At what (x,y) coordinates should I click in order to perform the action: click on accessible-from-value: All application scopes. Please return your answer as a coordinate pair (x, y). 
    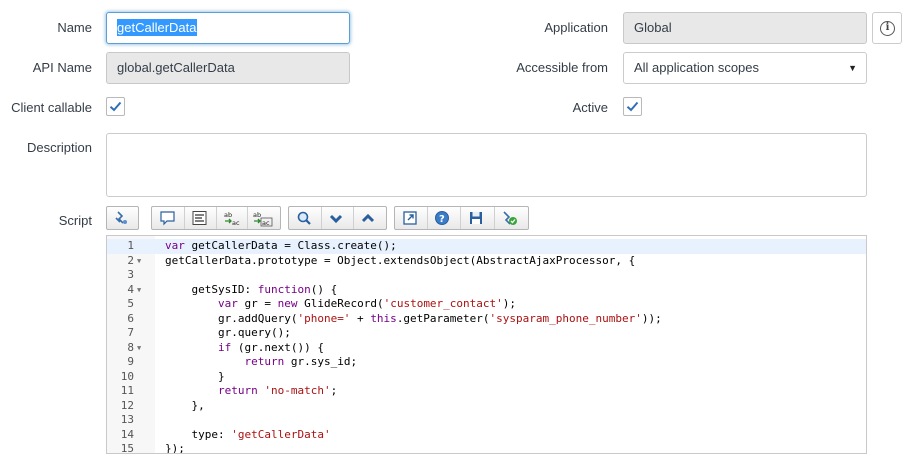
    Looking at the image, I should click on (697, 67).